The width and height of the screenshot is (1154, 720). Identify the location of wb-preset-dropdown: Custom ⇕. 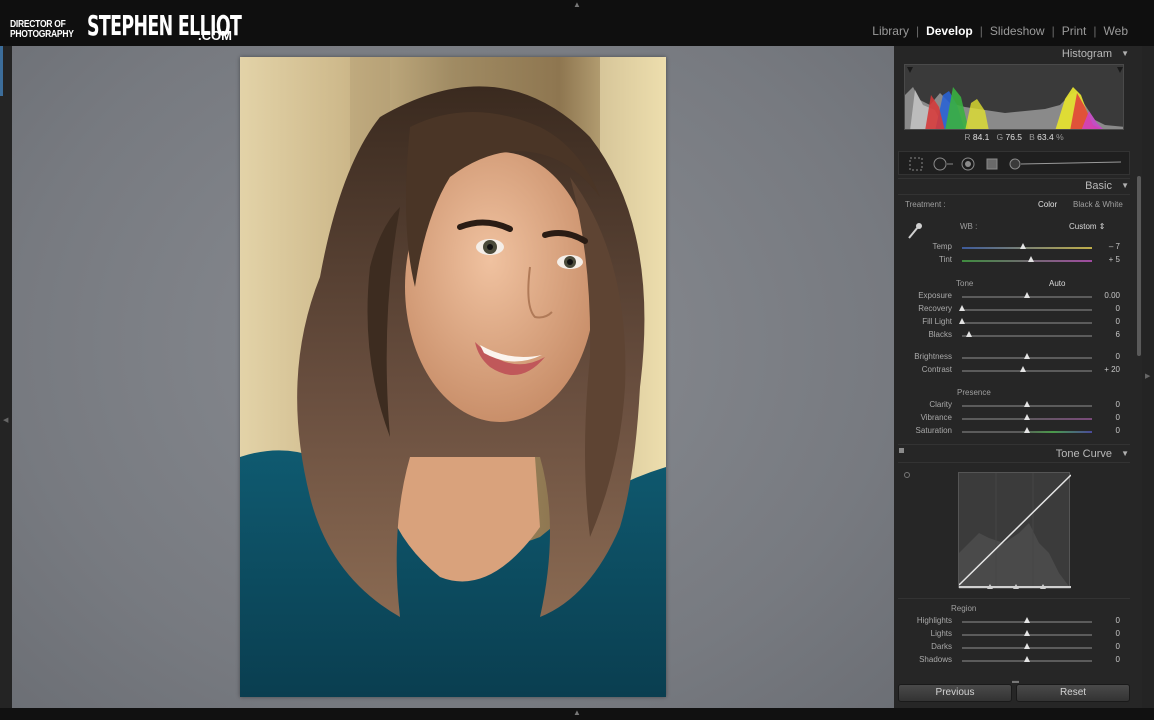
(1087, 226).